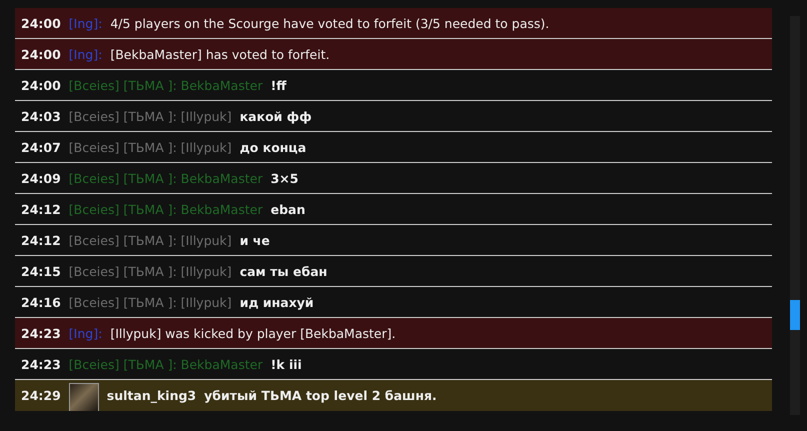  What do you see at coordinates (151, 395) in the screenshot?
I see `player-name: sultan_king3` at bounding box center [151, 395].